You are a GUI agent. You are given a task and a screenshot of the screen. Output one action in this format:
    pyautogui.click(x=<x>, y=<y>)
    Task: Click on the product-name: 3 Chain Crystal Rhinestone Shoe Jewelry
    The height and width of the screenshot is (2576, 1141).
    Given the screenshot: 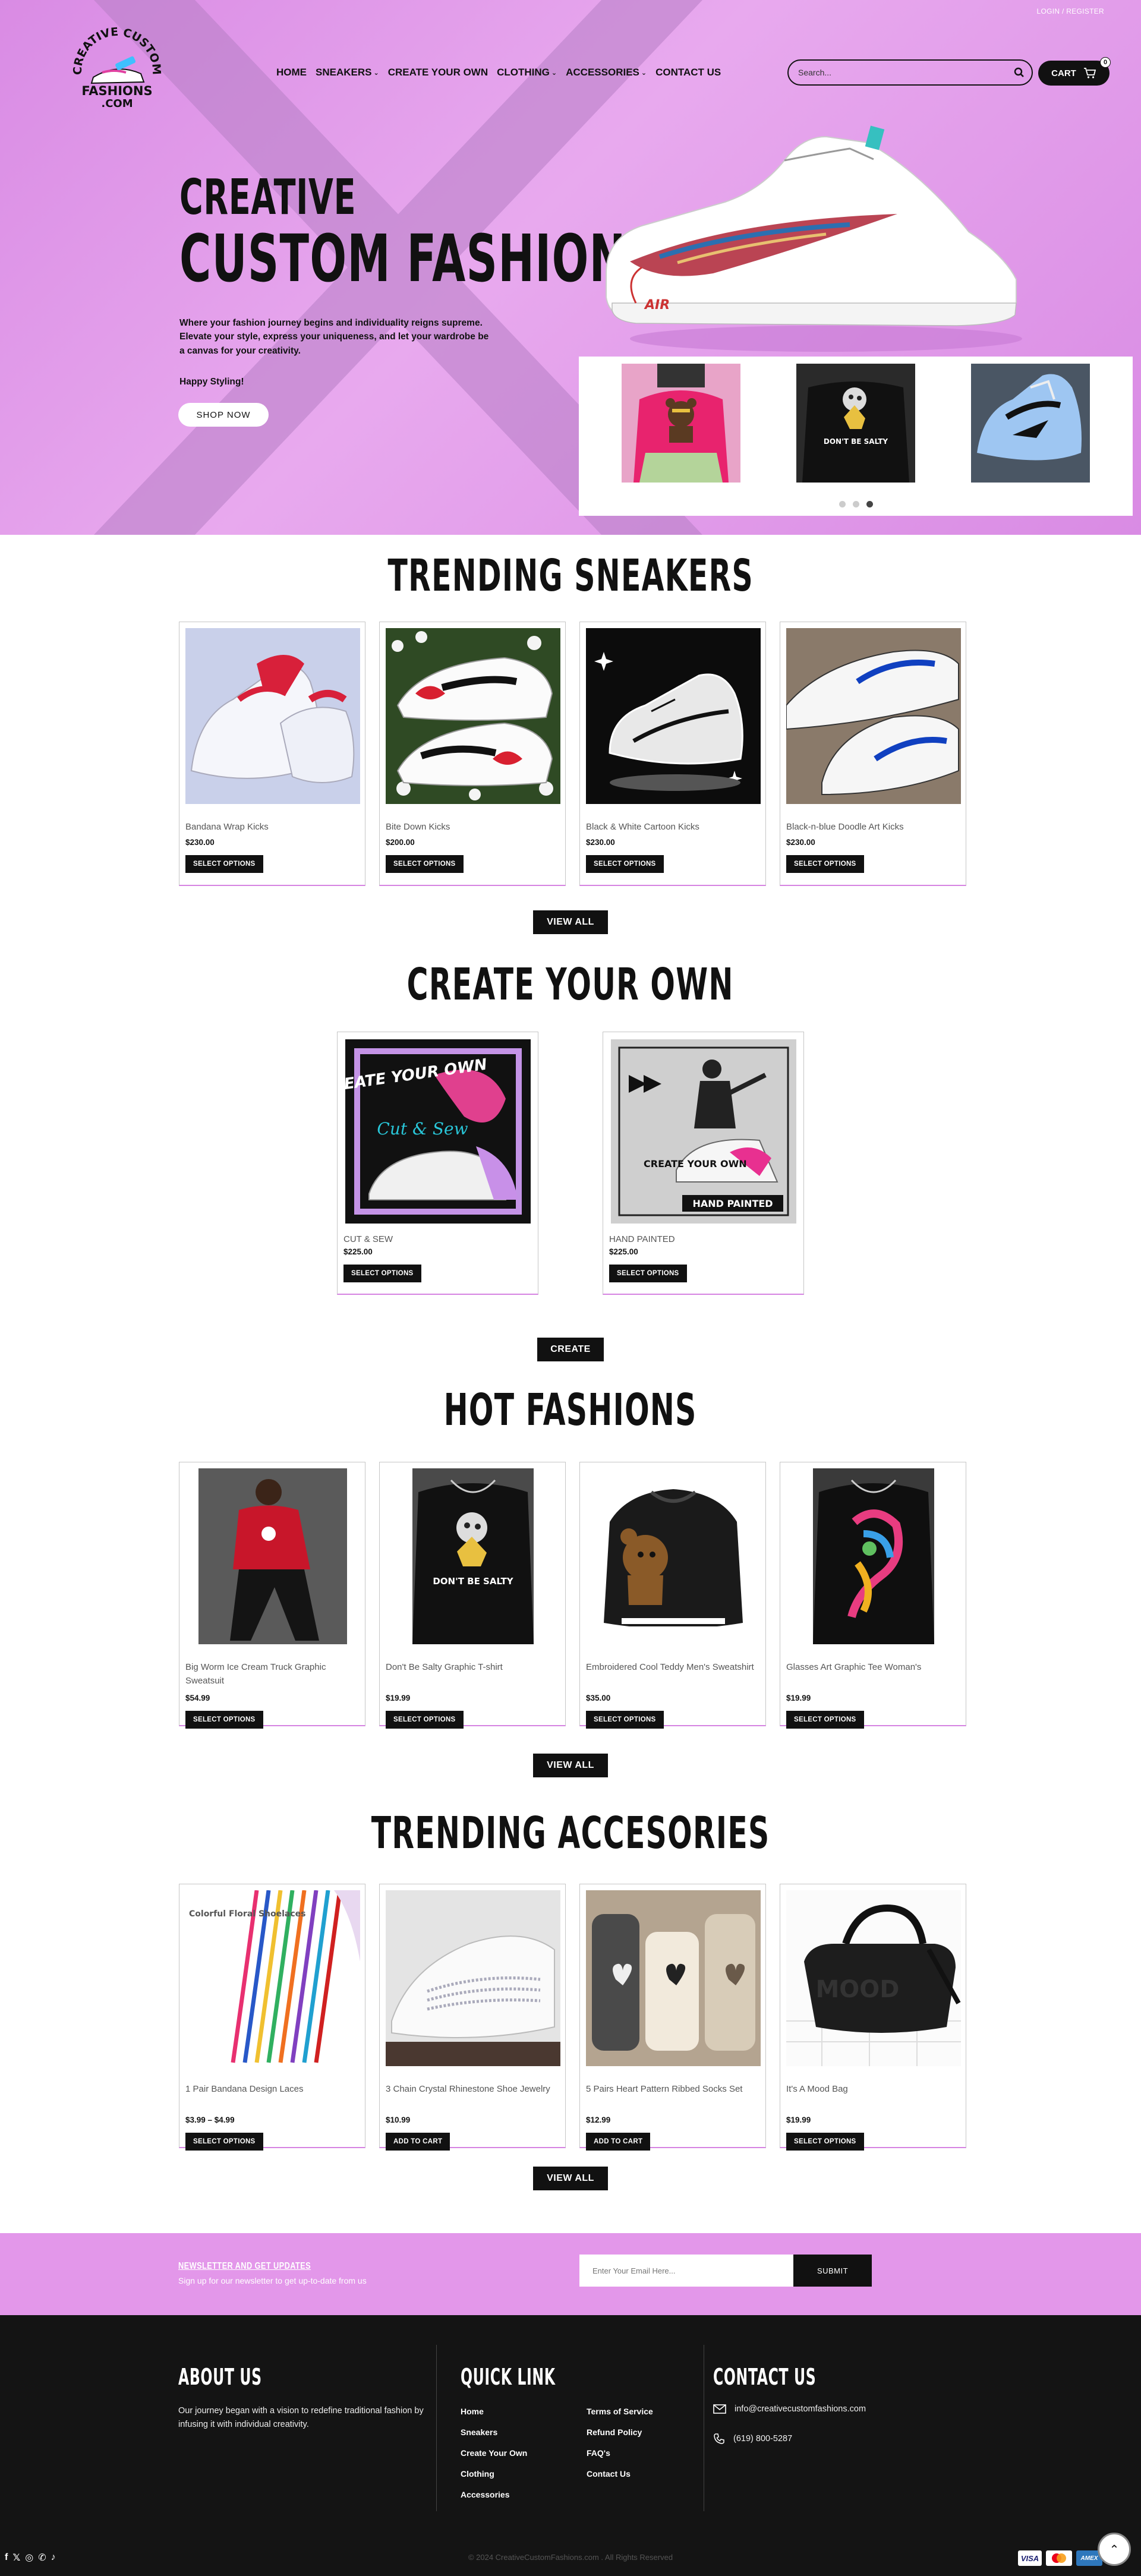 What is the action you would take?
    pyautogui.click(x=472, y=2089)
    